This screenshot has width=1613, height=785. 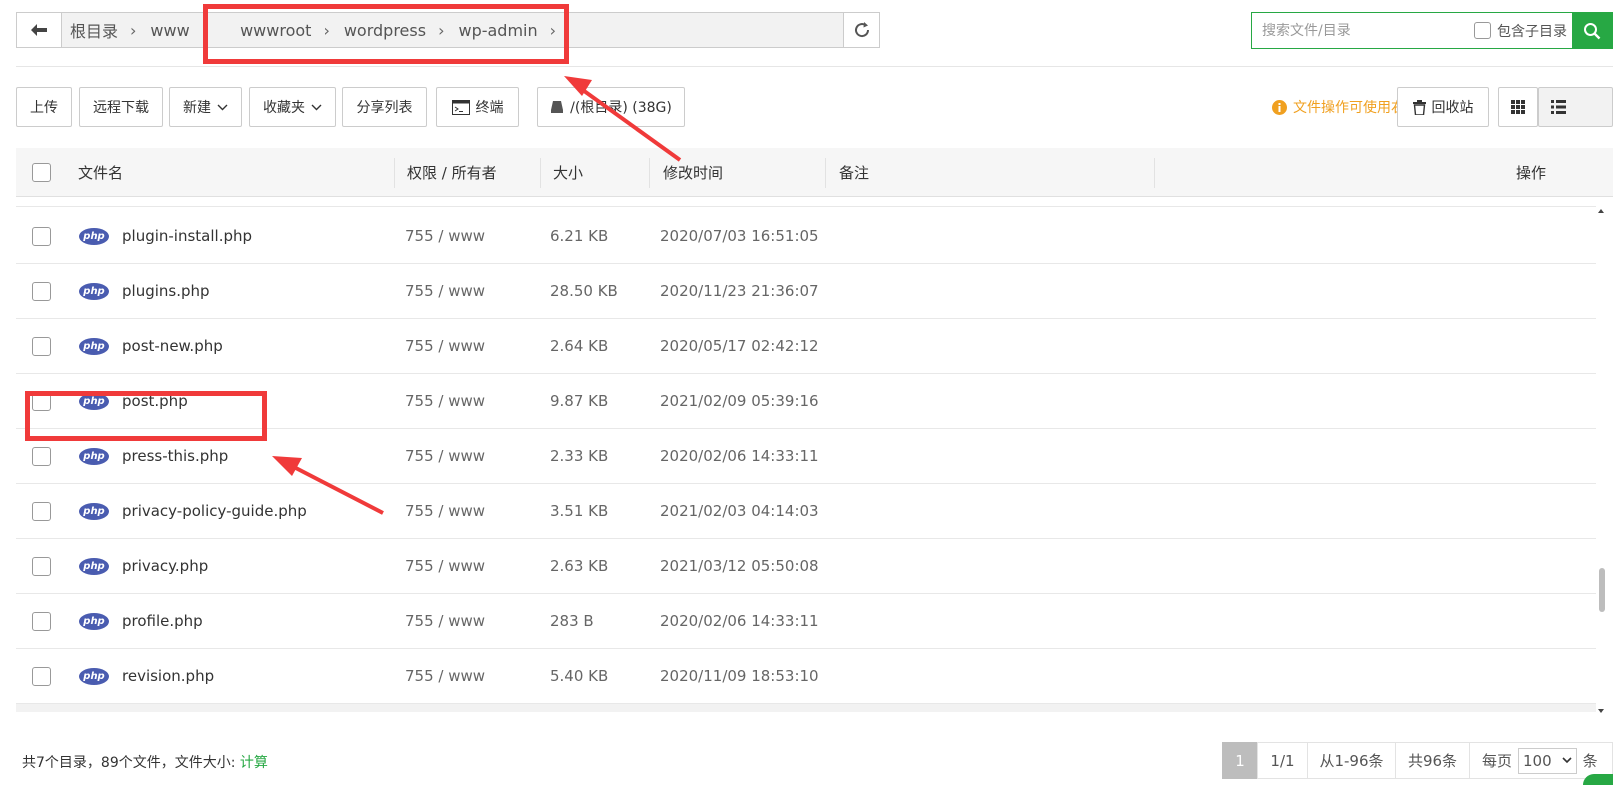 I want to click on annotation-arrows, so click(x=477, y=295).